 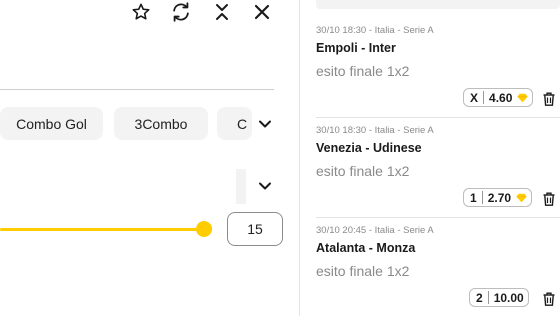 I want to click on chip-3combo: 3Combo, so click(x=161, y=123).